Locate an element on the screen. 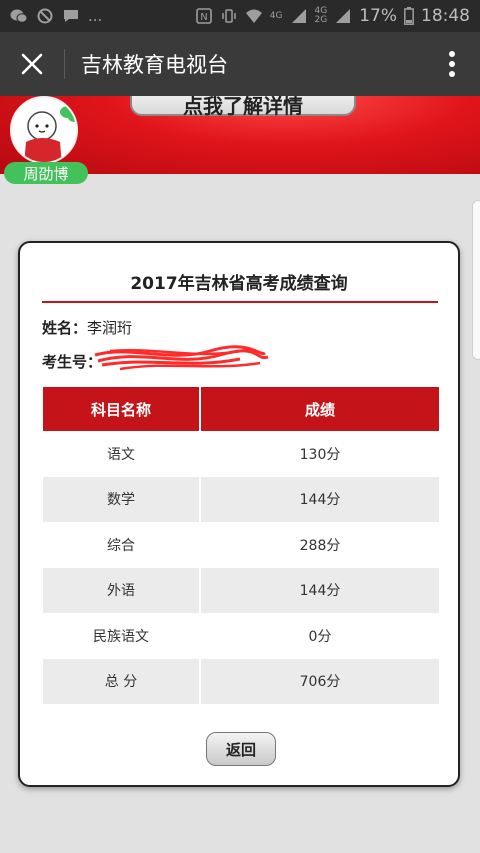 The height and width of the screenshot is (853, 480). svg-text: N is located at coordinates (203, 17).